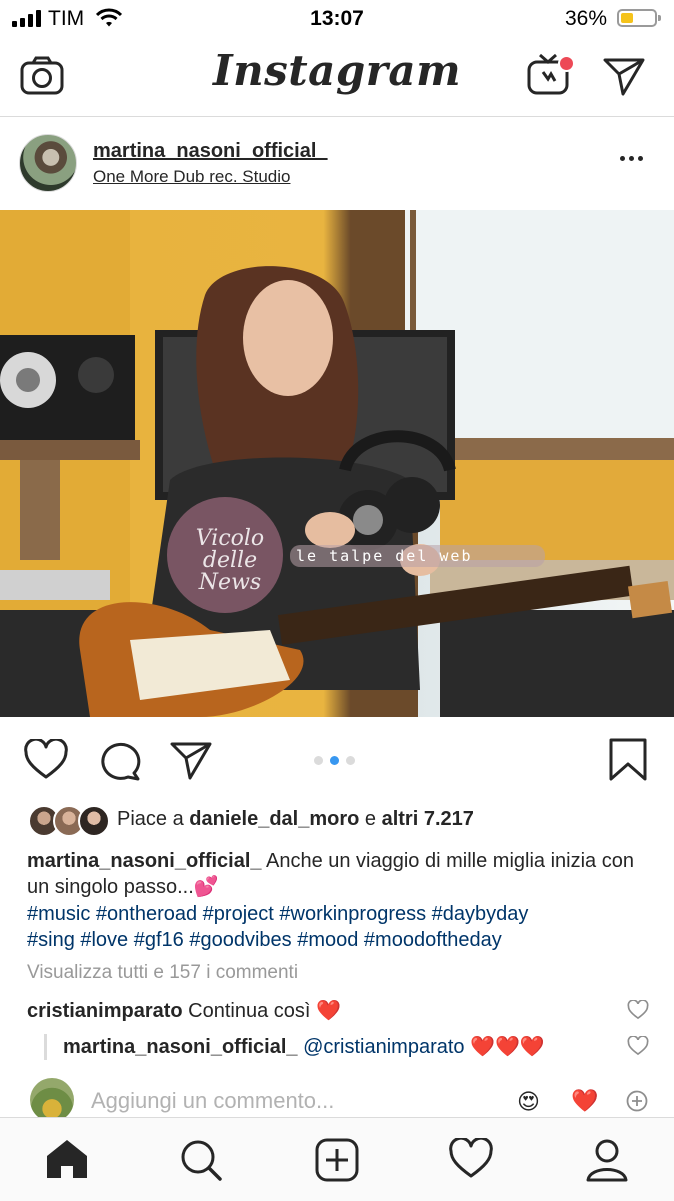 The height and width of the screenshot is (1201, 674). What do you see at coordinates (45, 1047) in the screenshot?
I see `reply-thread-line` at bounding box center [45, 1047].